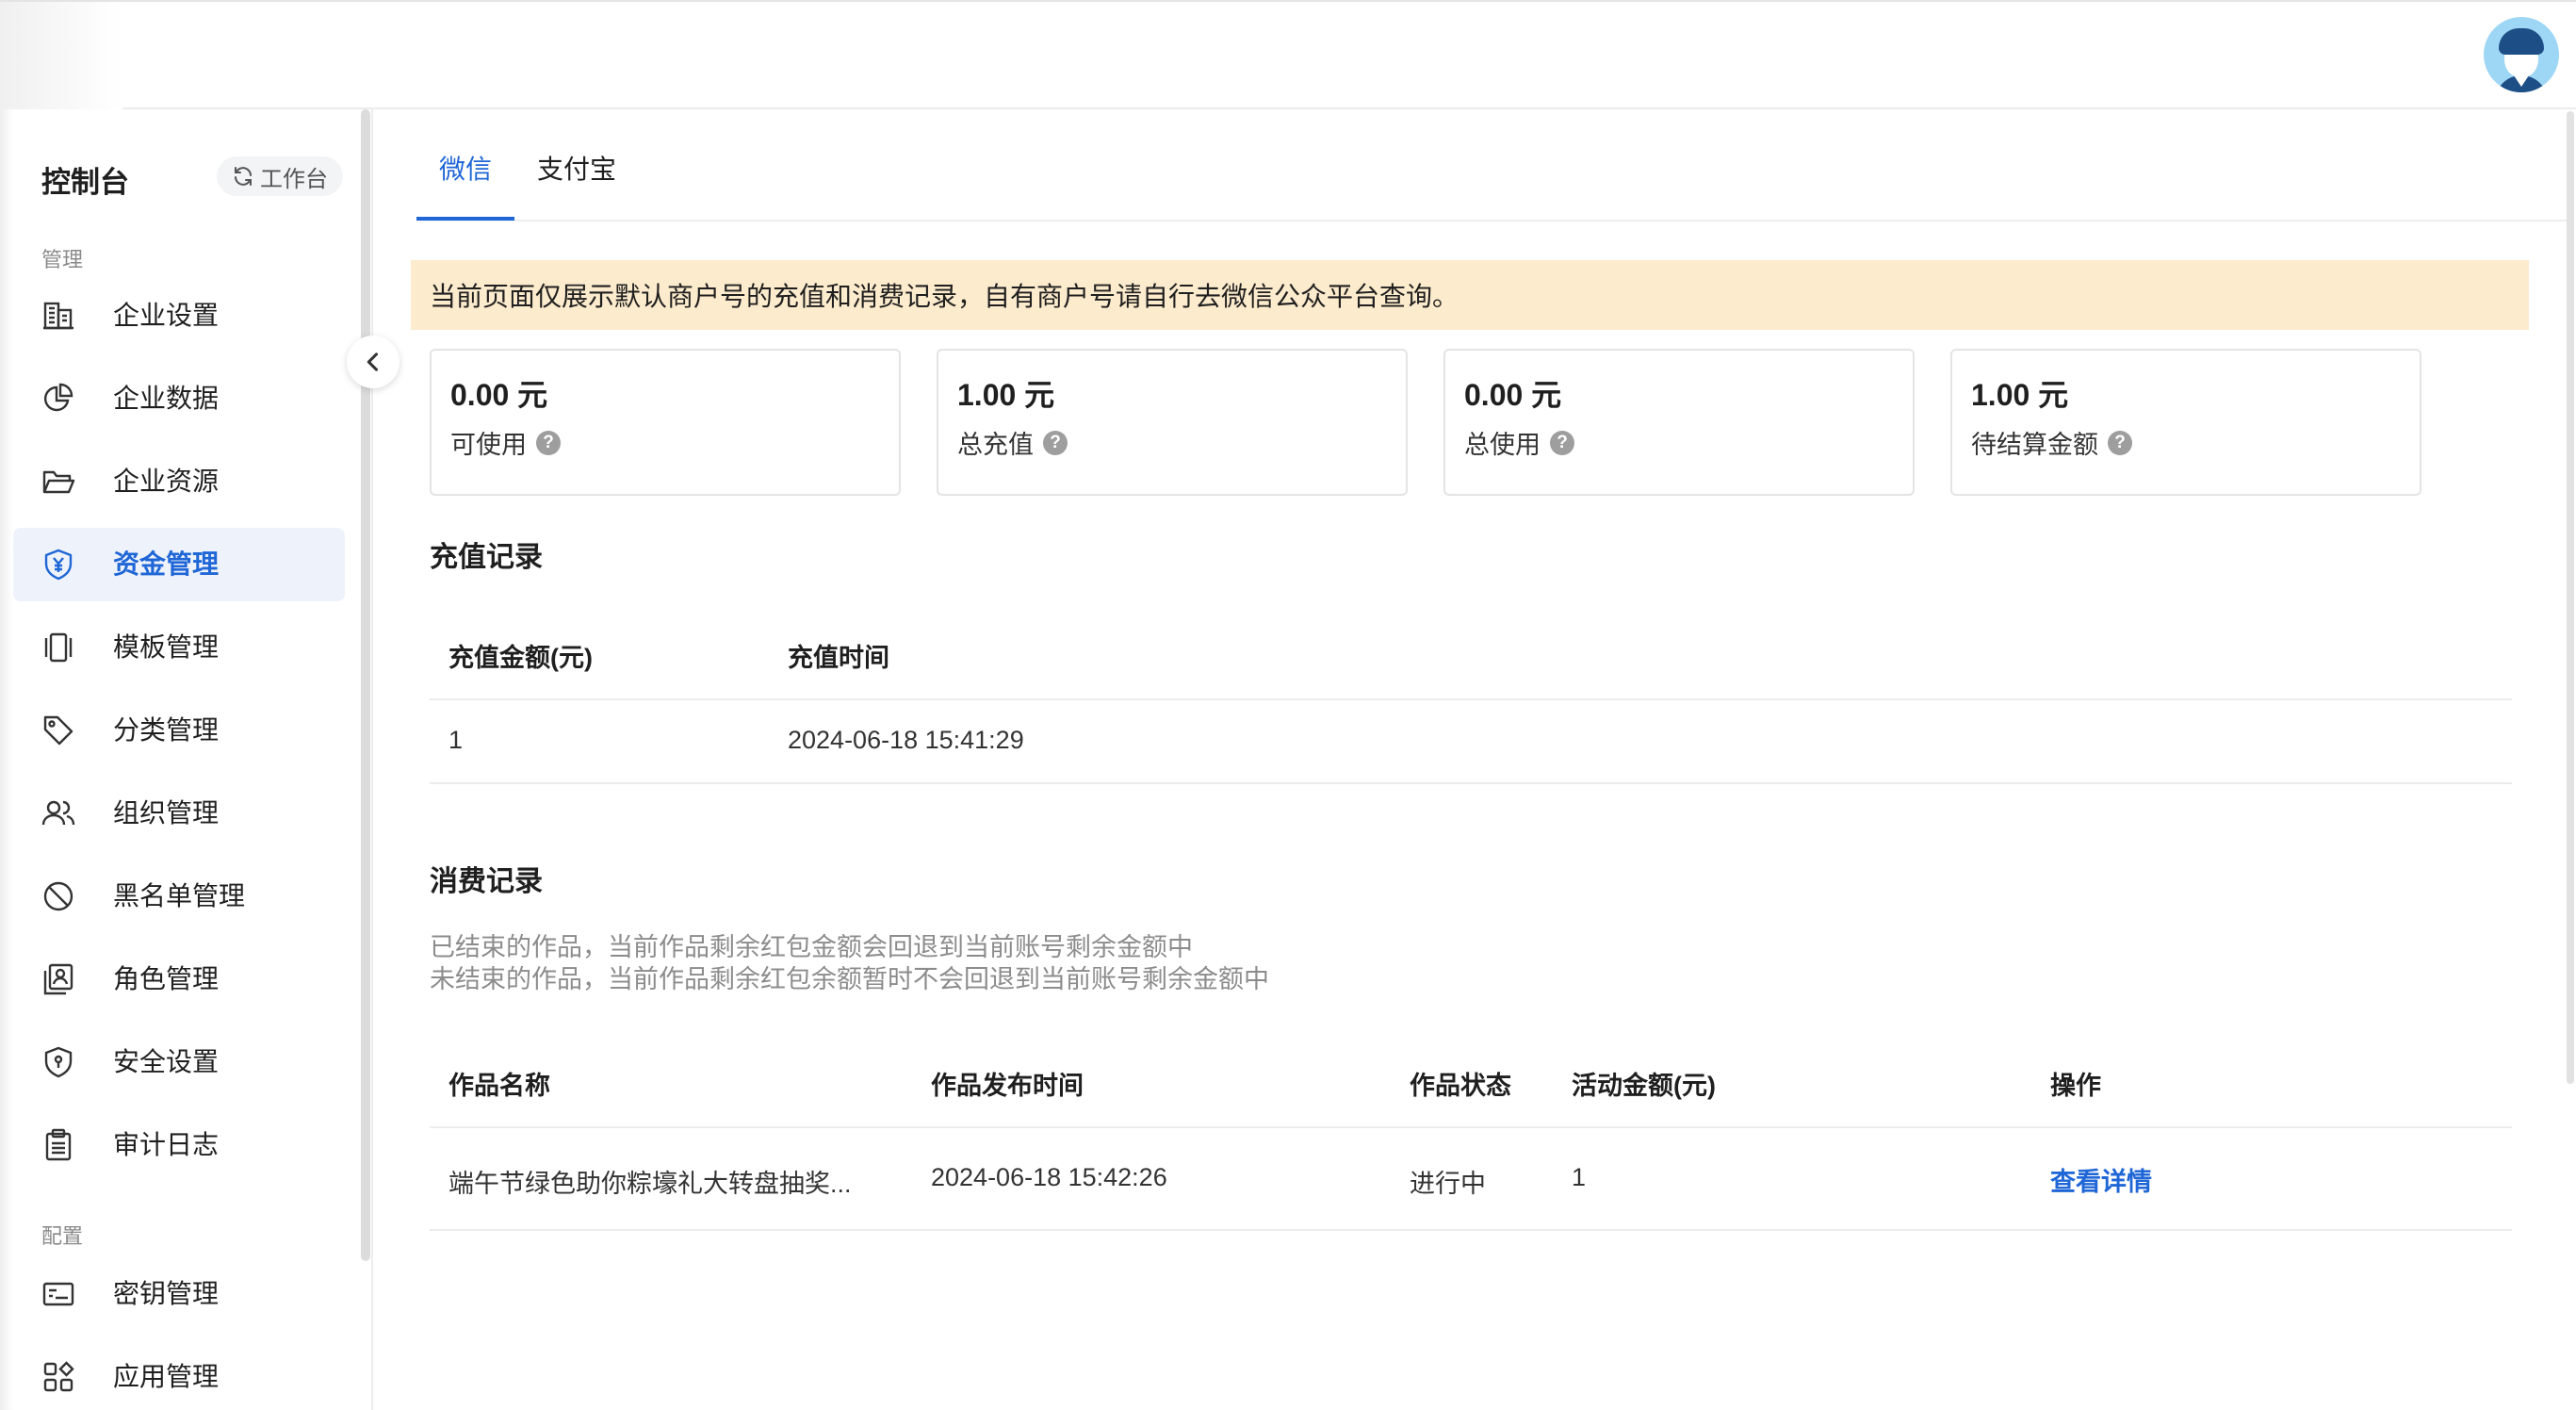 This screenshot has width=2576, height=1410. I want to click on console-title: 控制台, so click(85, 182).